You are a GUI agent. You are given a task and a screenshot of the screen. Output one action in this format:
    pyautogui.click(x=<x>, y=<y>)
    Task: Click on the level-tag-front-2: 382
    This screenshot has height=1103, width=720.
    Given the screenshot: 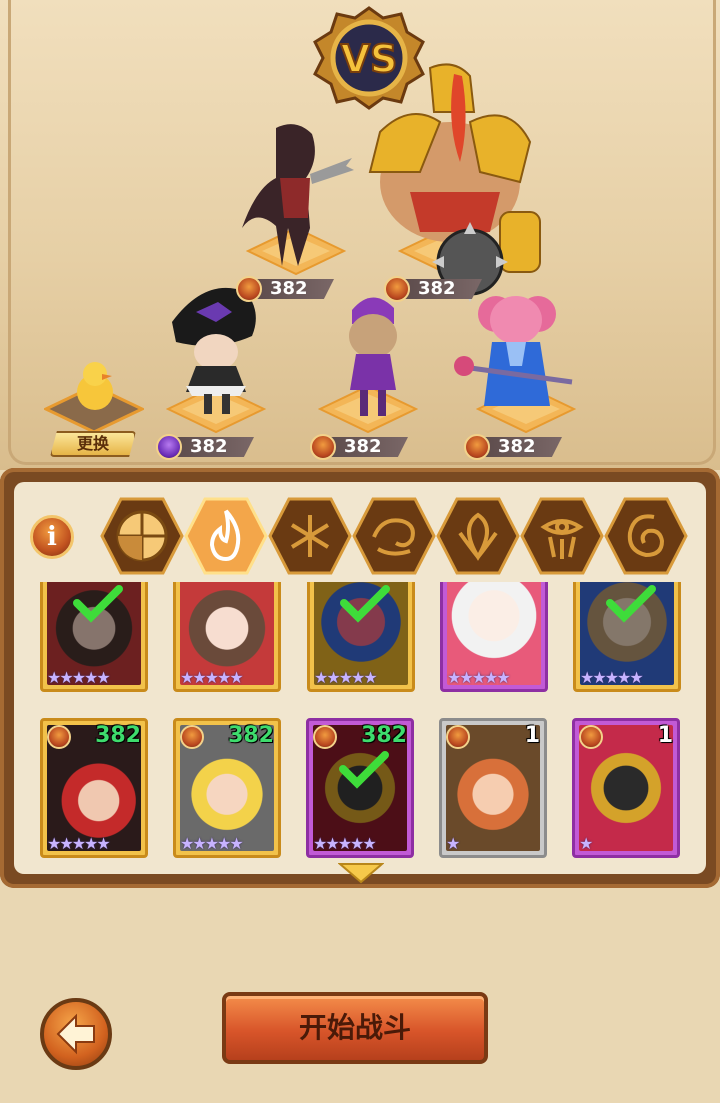 What is the action you would take?
    pyautogui.click(x=360, y=447)
    